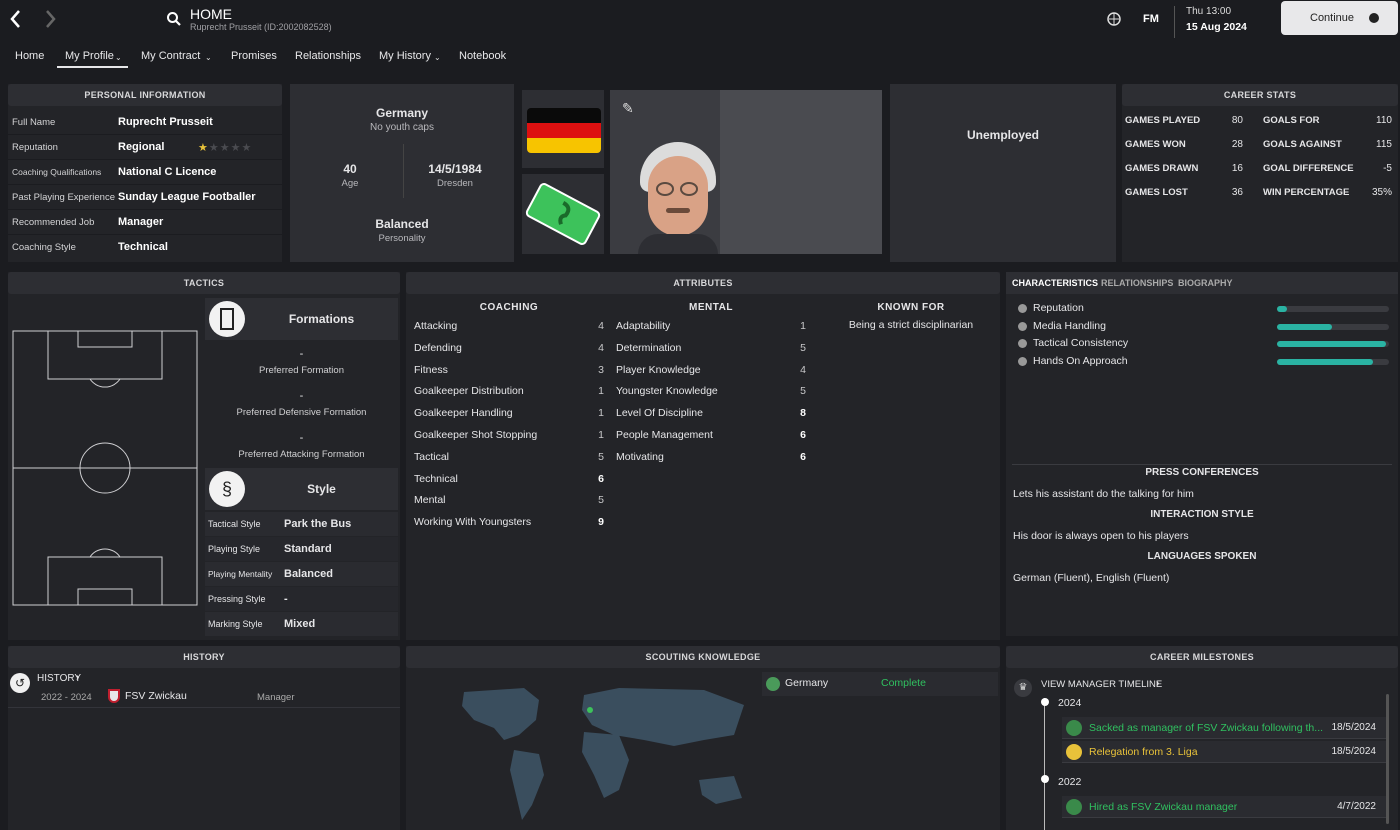  I want to click on continue-button: Continue, so click(1339, 18).